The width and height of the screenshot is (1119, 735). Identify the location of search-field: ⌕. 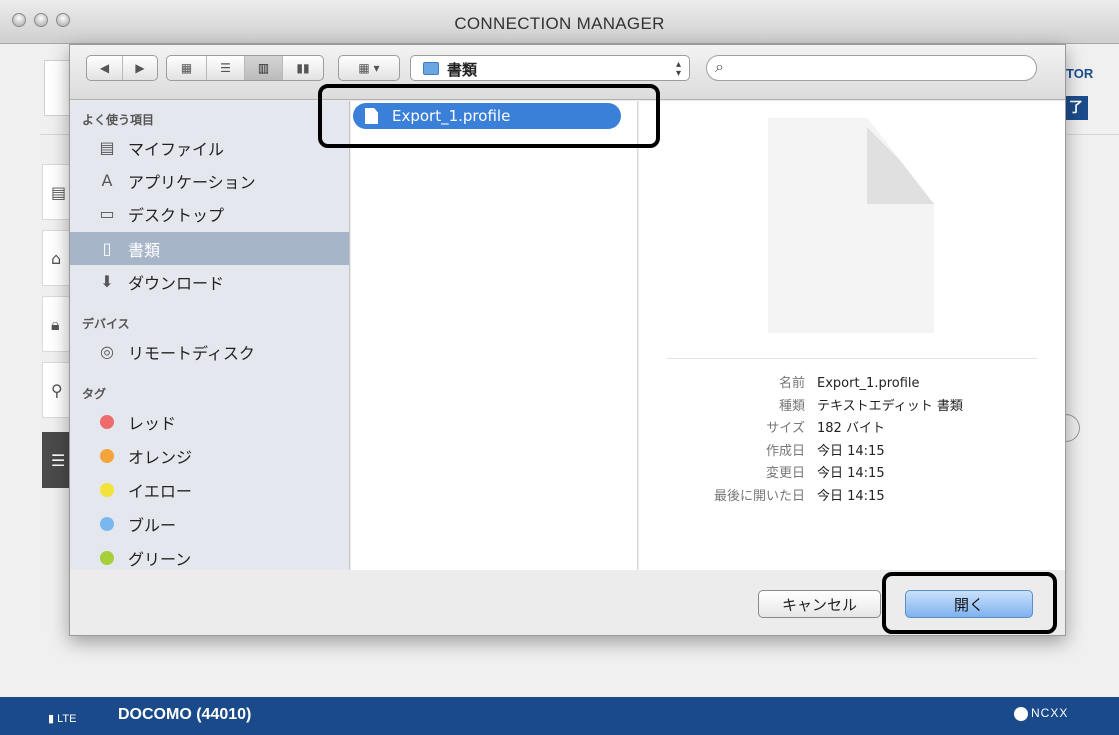
(871, 68).